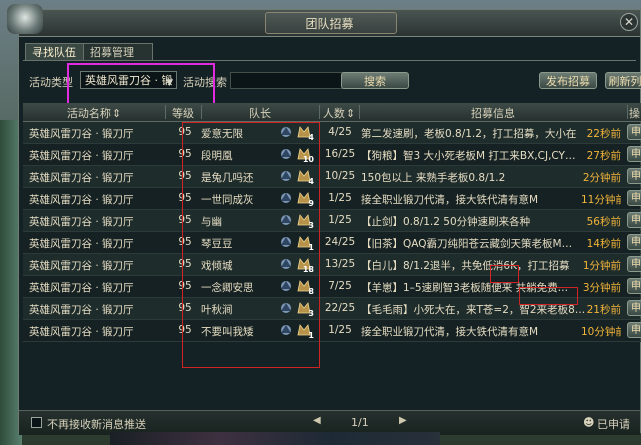  I want to click on post-time: 56秒前, so click(603, 222).